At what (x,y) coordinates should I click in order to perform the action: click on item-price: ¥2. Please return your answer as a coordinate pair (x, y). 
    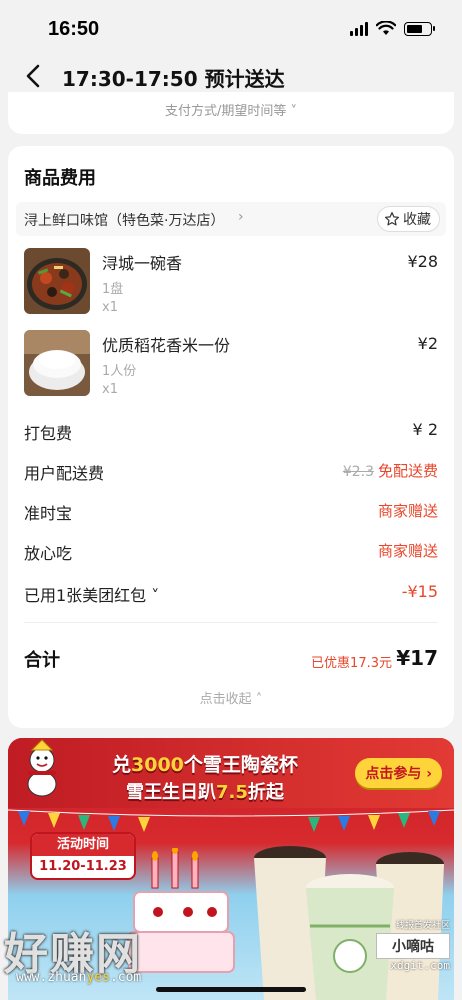
    Looking at the image, I should click on (427, 343).